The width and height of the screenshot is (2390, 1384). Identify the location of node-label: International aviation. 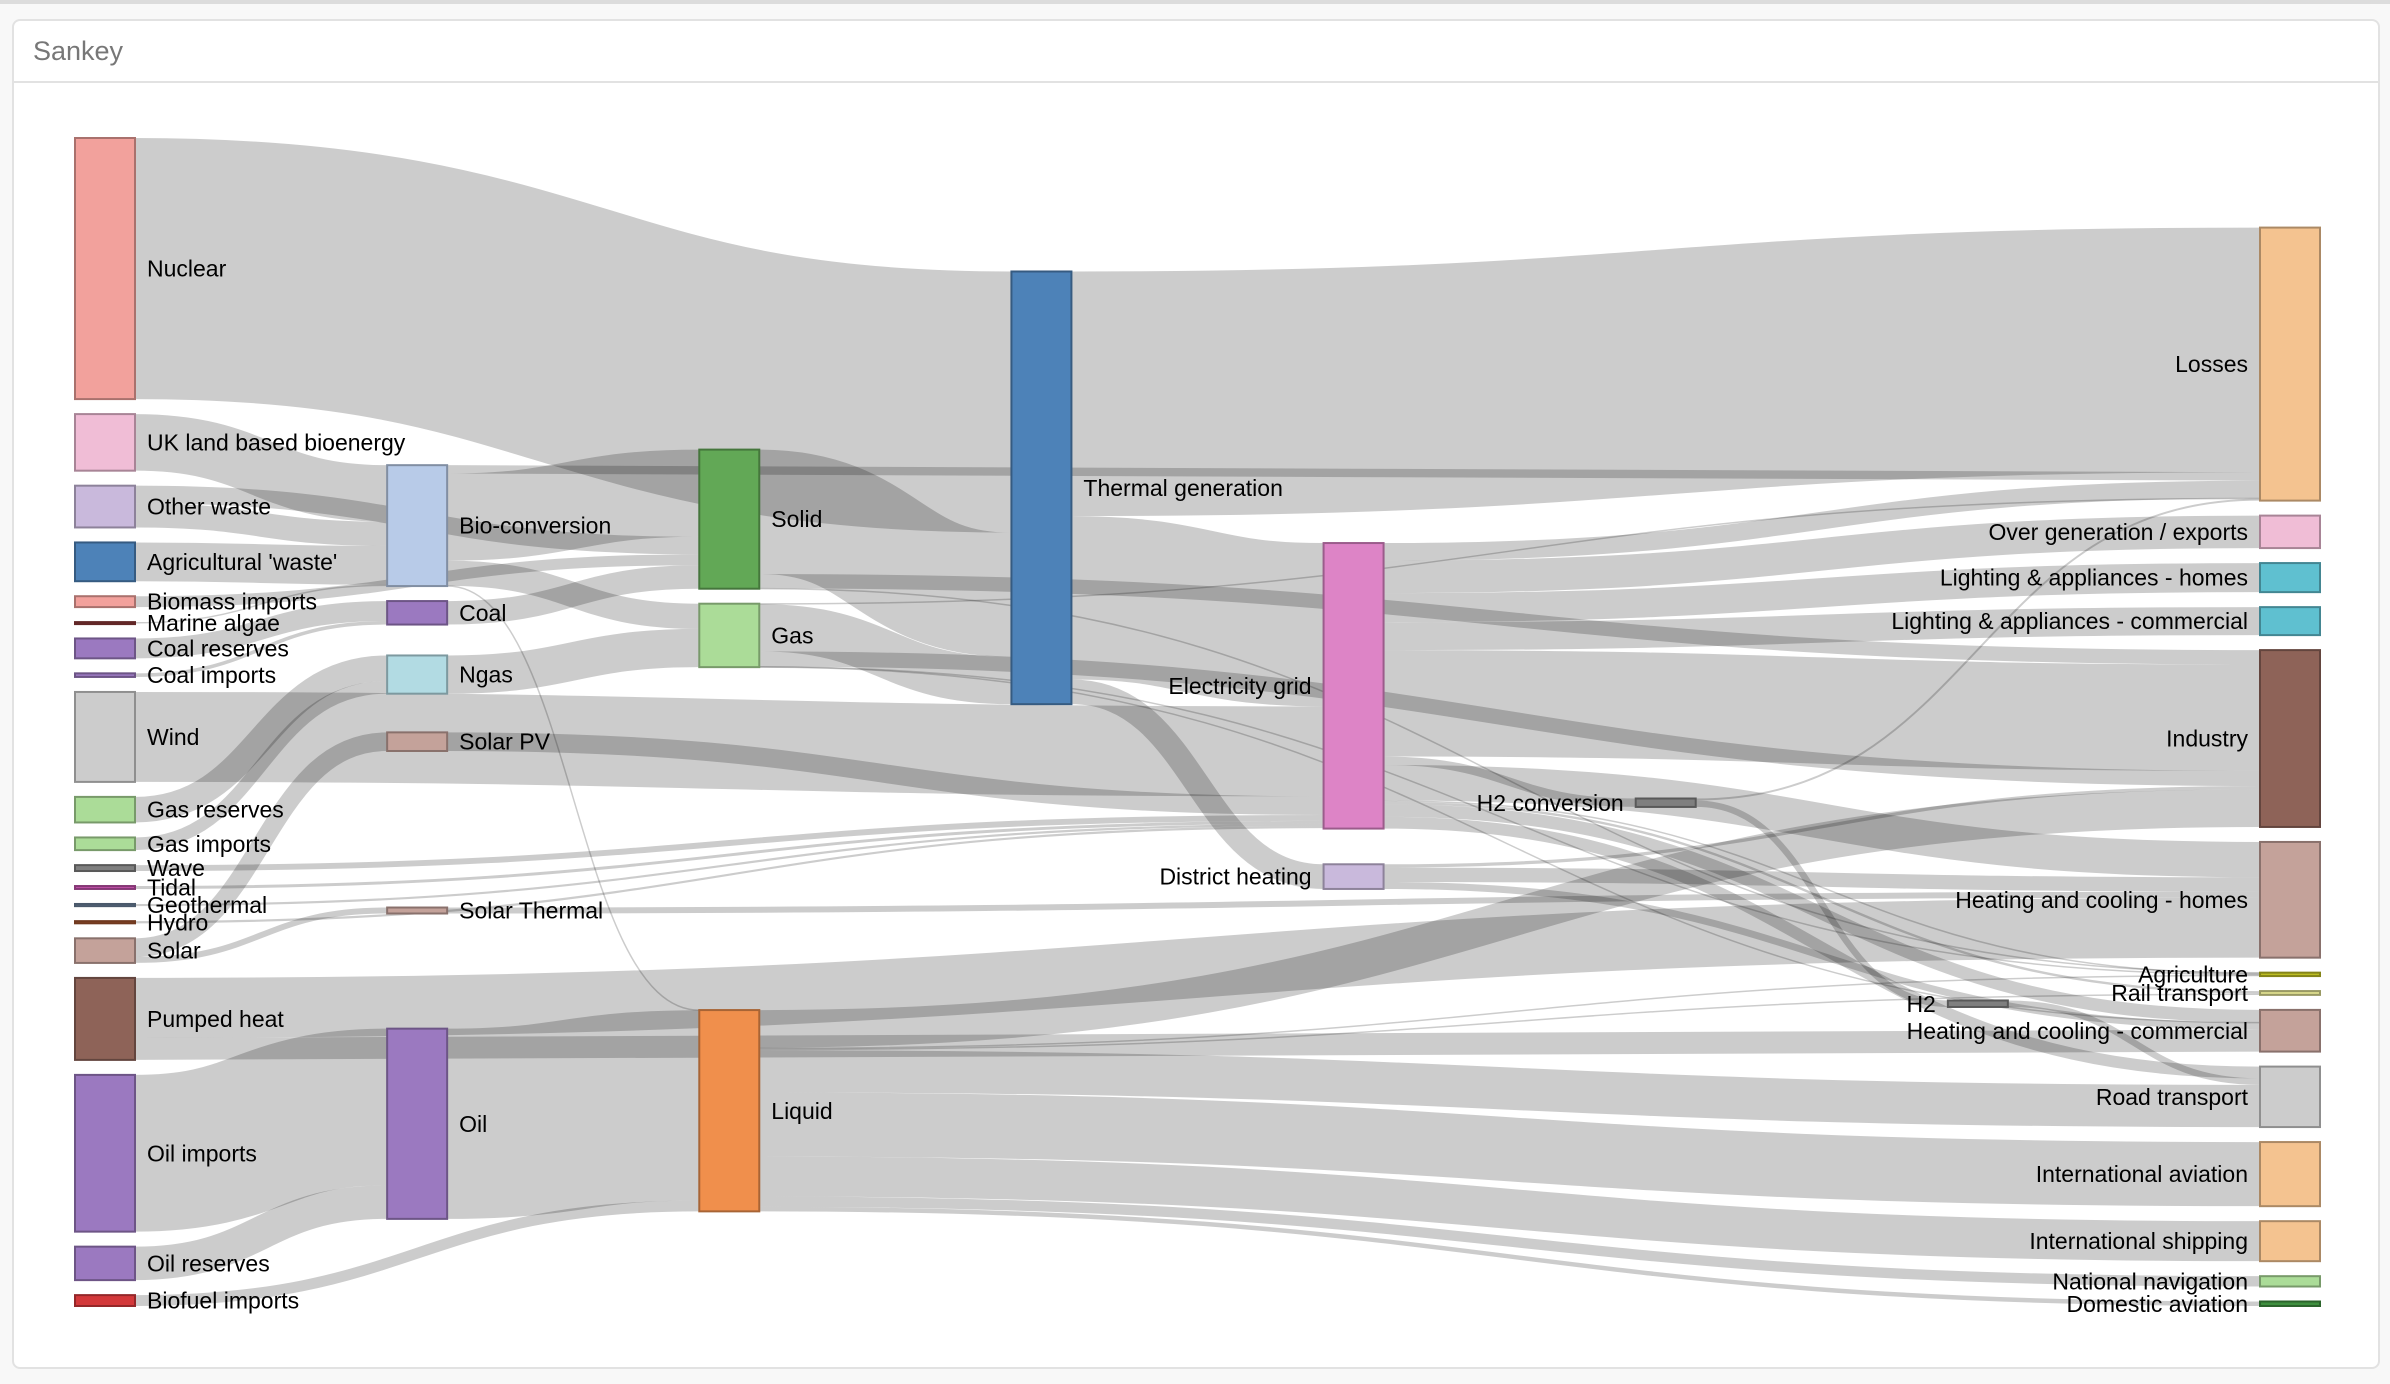
(2142, 1174).